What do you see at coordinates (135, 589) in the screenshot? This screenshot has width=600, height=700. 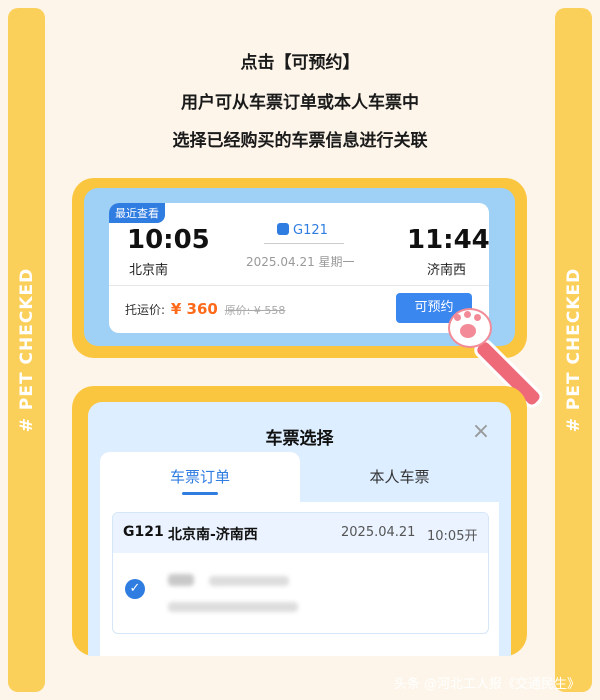 I see `passenger-checkbox: ✓` at bounding box center [135, 589].